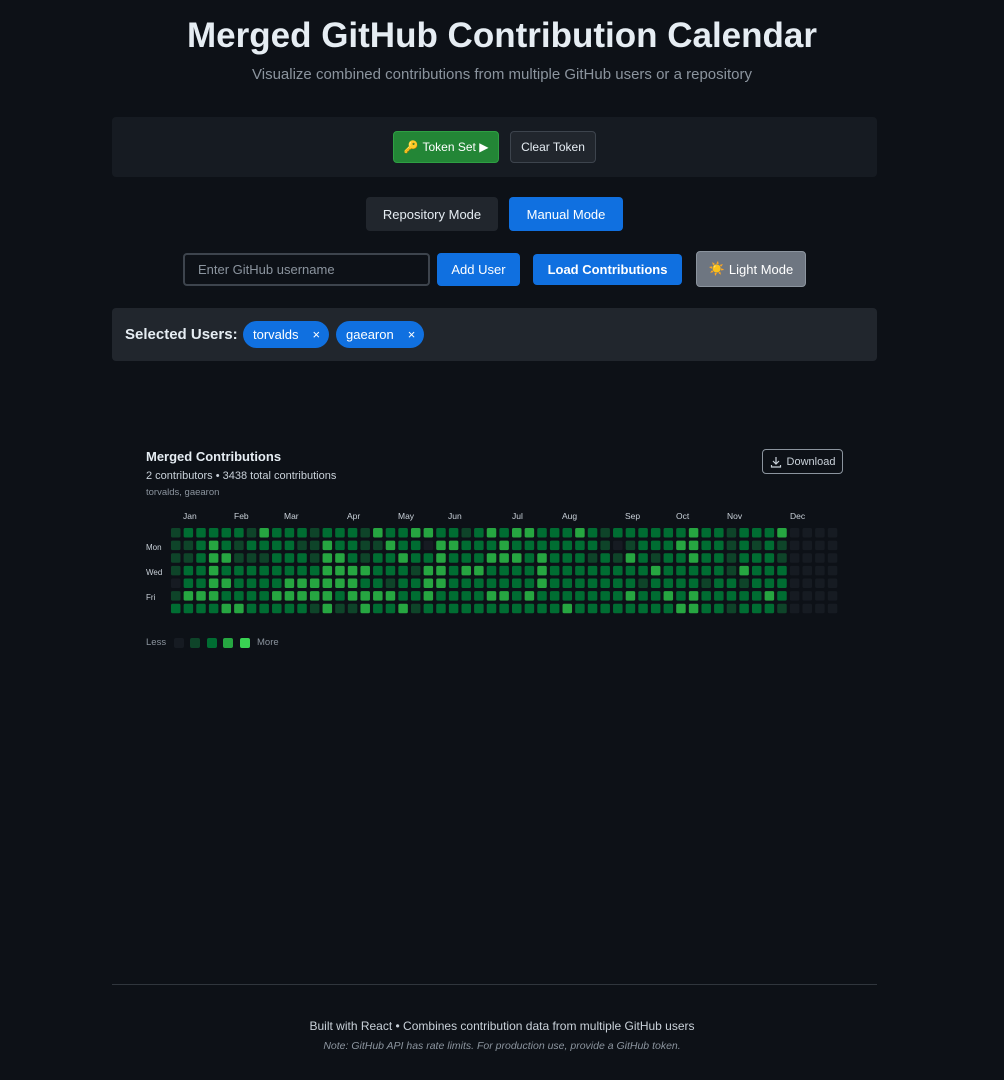 The height and width of the screenshot is (1080, 1004). Describe the element at coordinates (151, 597) in the screenshot. I see `day-label: Fri` at that location.